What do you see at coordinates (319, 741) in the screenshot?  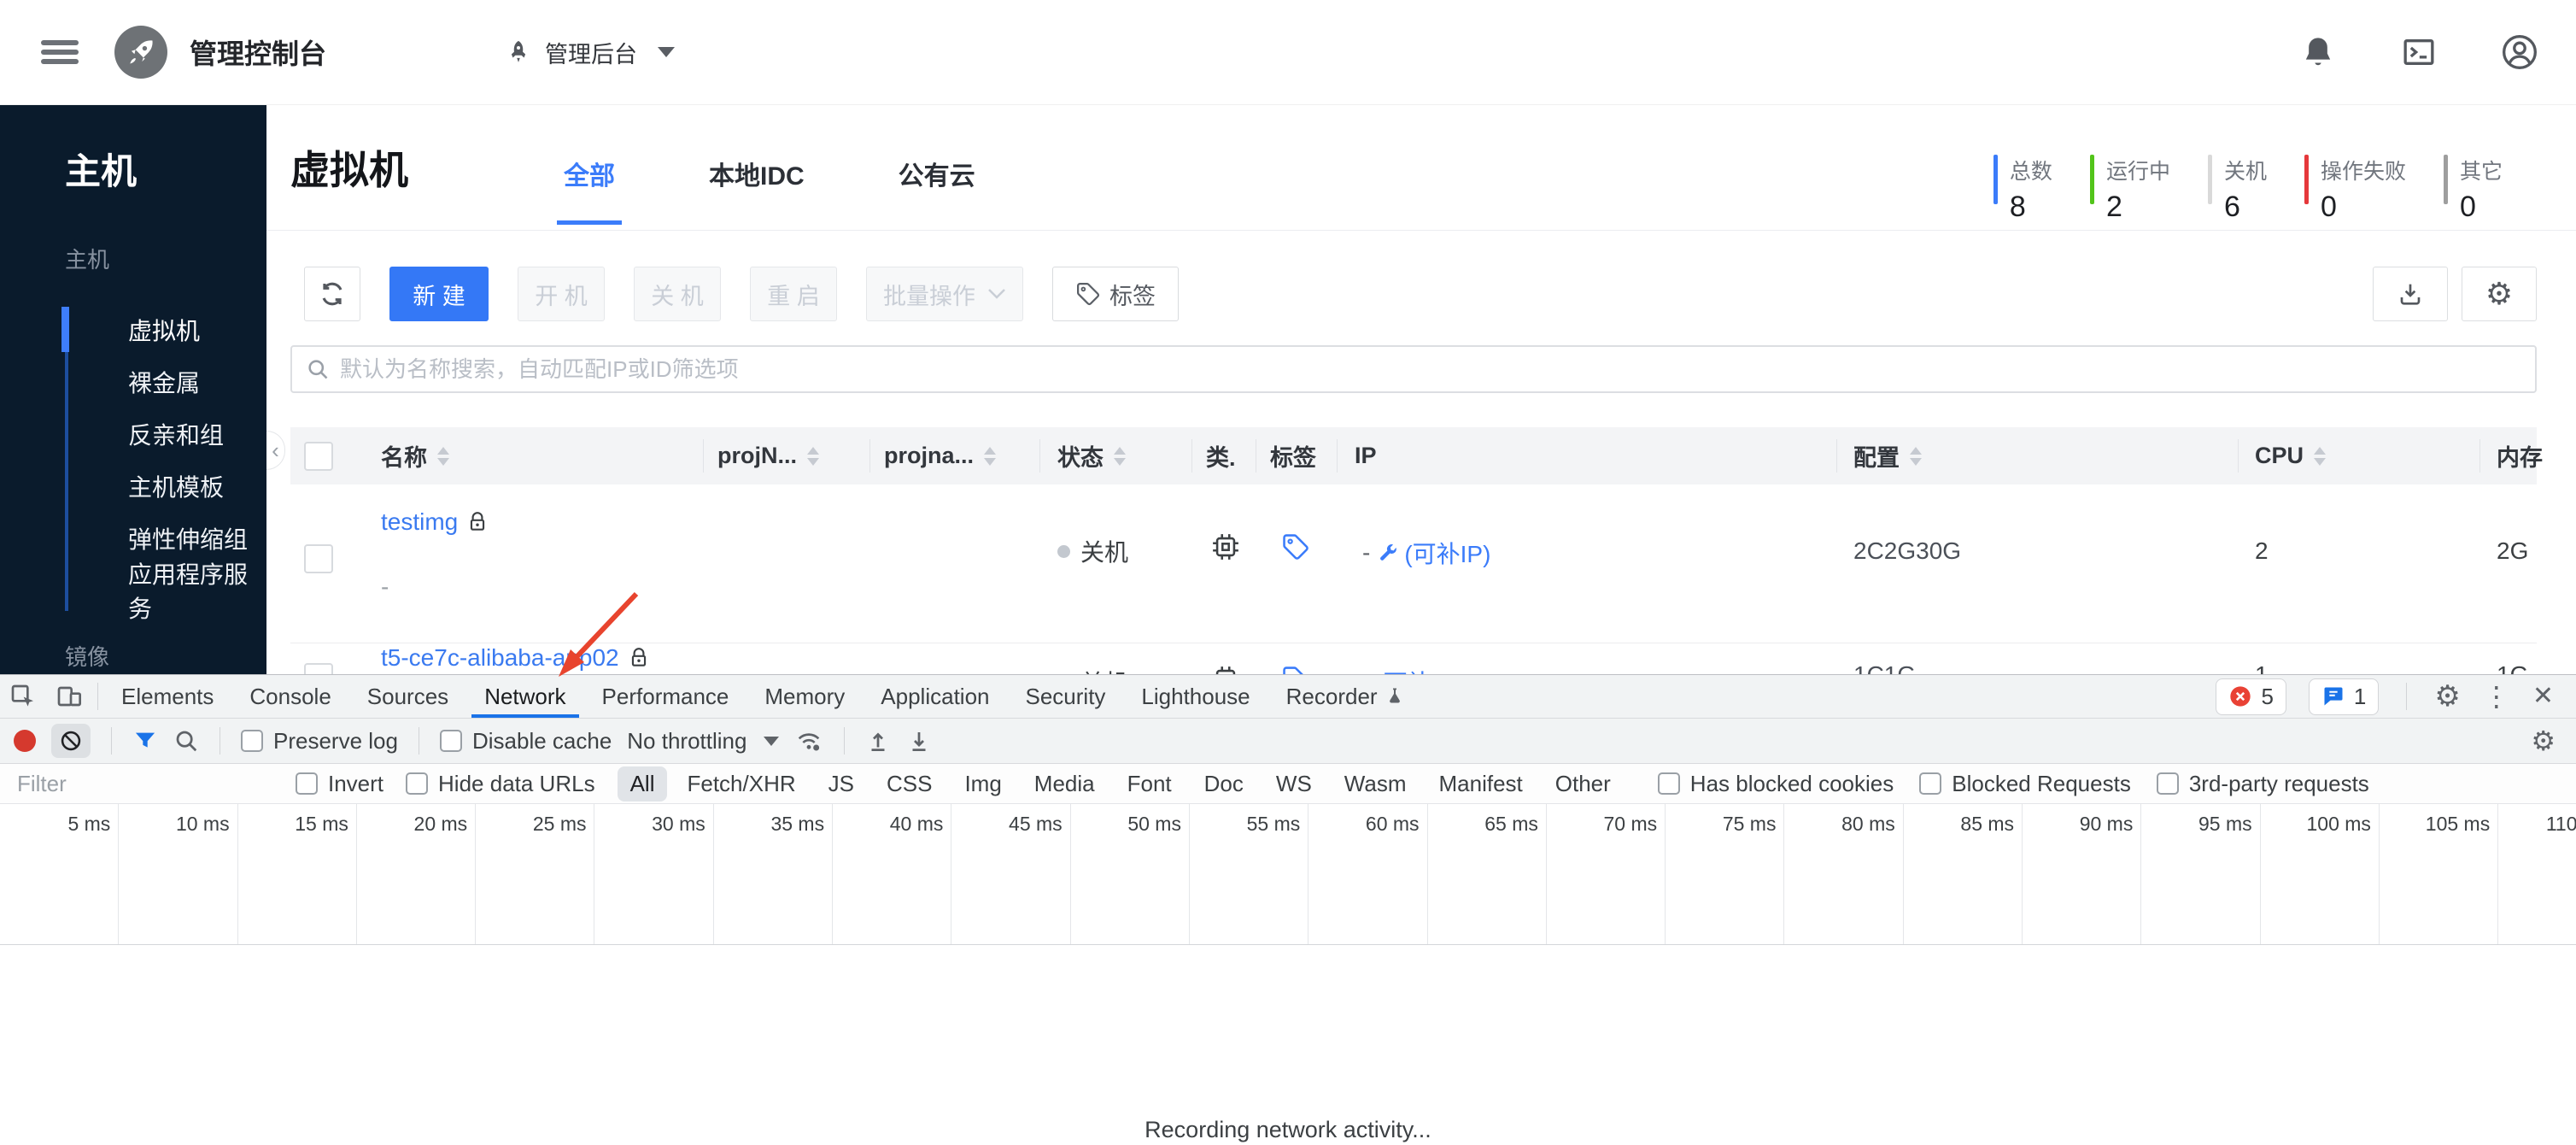 I see `preserve-log-checkbox: Preserve log` at bounding box center [319, 741].